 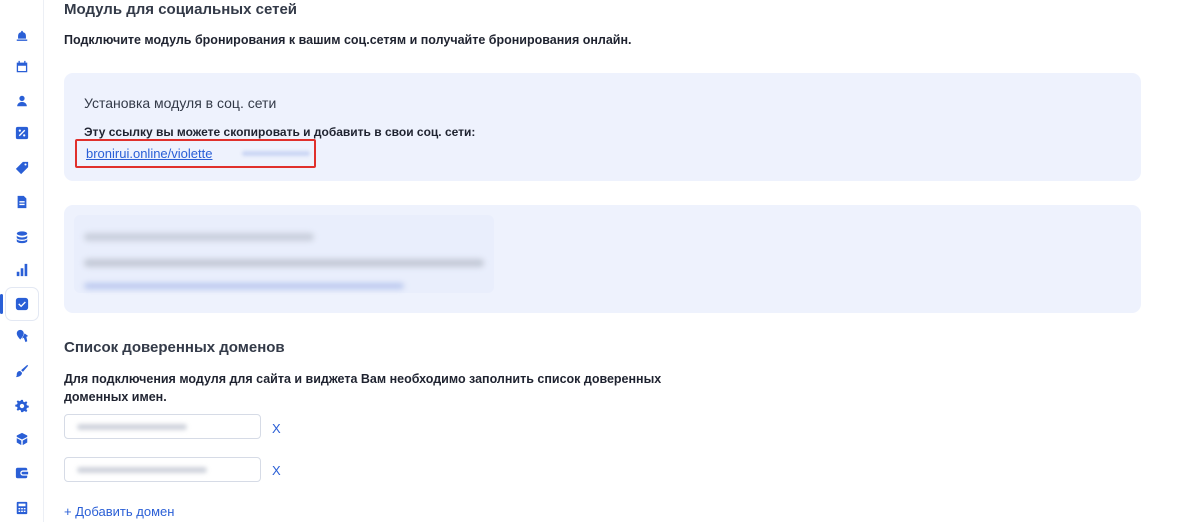 I want to click on bell-icon, so click(x=22, y=35).